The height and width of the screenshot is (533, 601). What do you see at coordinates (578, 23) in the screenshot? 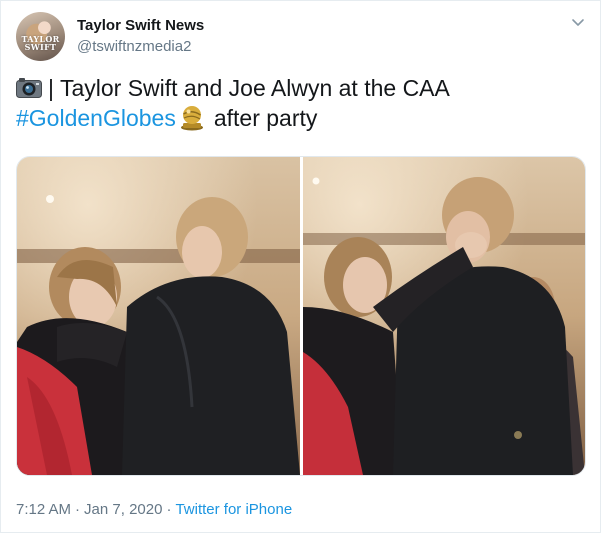
I see `chevron-down-icon` at bounding box center [578, 23].